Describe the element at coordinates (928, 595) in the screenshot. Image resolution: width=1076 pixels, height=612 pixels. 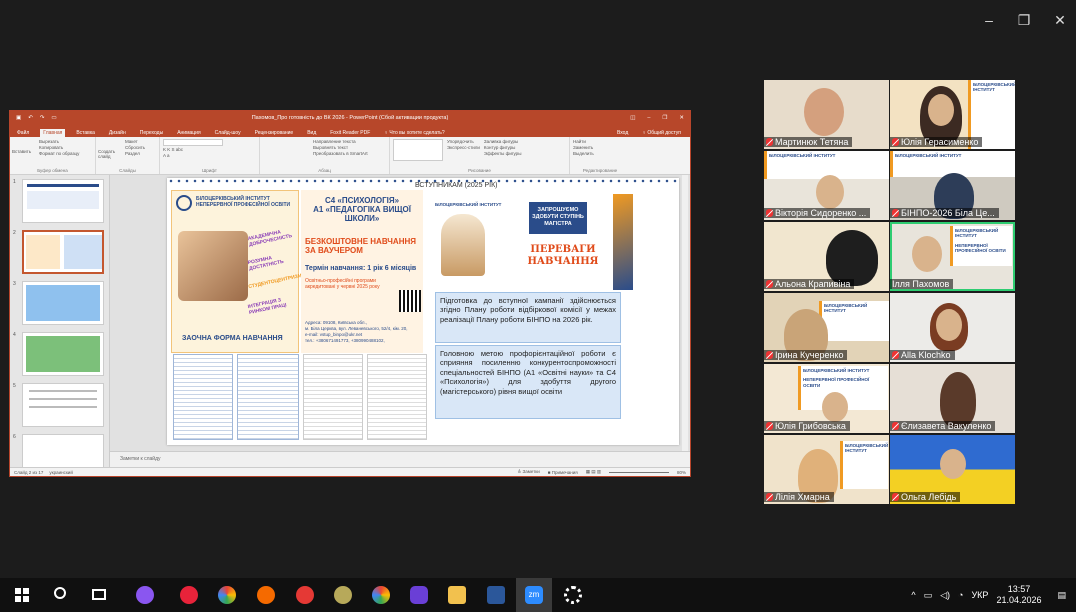
I see `battery-icon: ▭` at that location.